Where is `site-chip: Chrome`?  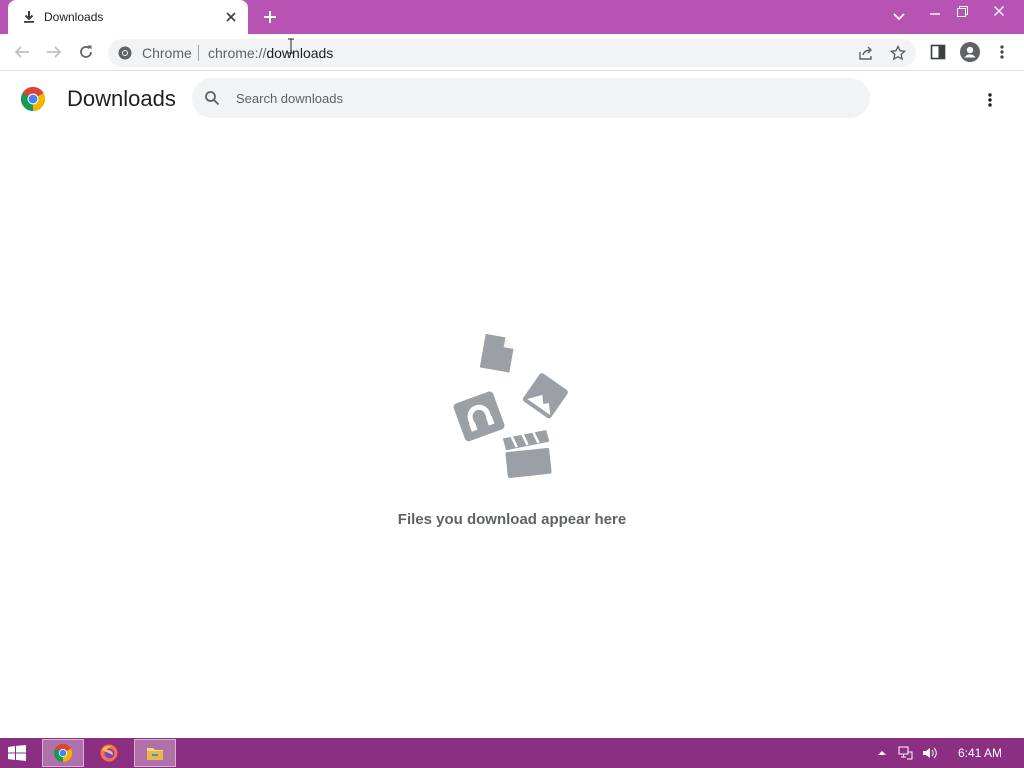 site-chip: Chrome is located at coordinates (167, 53).